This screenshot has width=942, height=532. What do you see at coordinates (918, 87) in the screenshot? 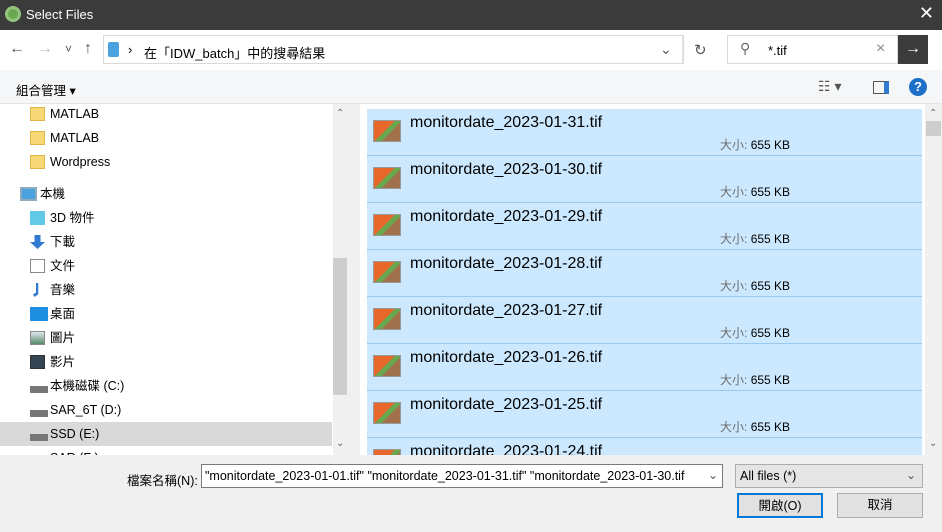
I see `help-button: ?` at bounding box center [918, 87].